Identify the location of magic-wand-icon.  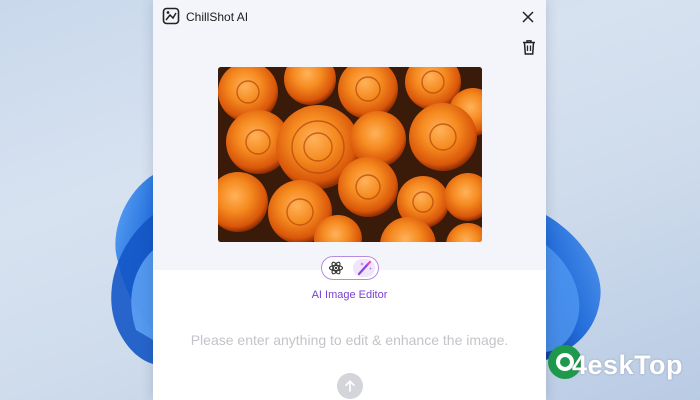
(364, 268).